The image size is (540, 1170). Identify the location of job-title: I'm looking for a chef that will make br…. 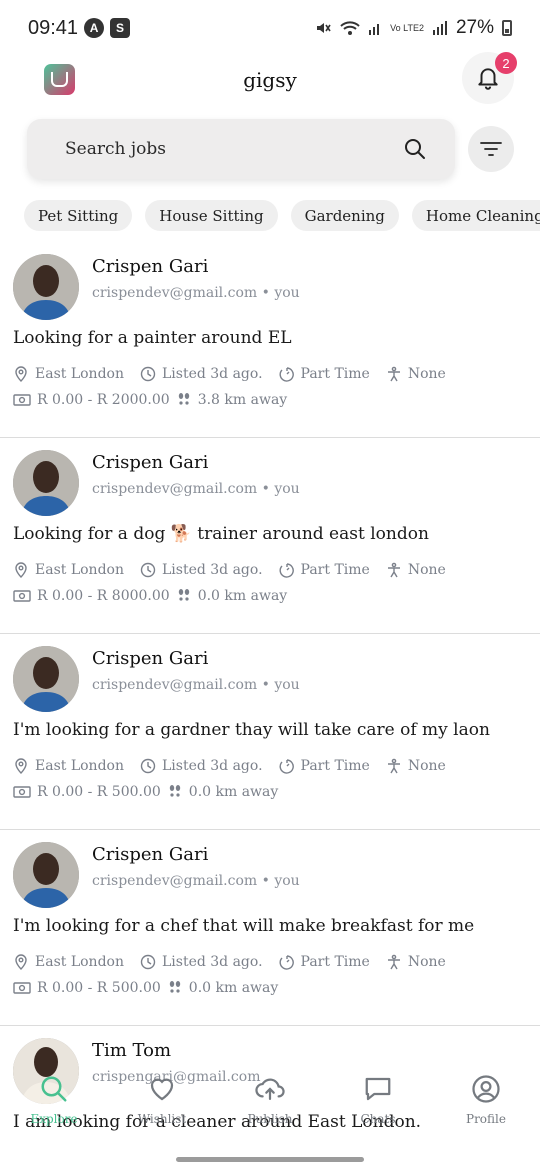
(244, 926).